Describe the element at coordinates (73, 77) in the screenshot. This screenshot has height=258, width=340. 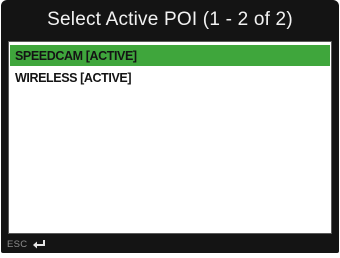
I see `list-item-label: WIRELESS [ACTIVE]` at that location.